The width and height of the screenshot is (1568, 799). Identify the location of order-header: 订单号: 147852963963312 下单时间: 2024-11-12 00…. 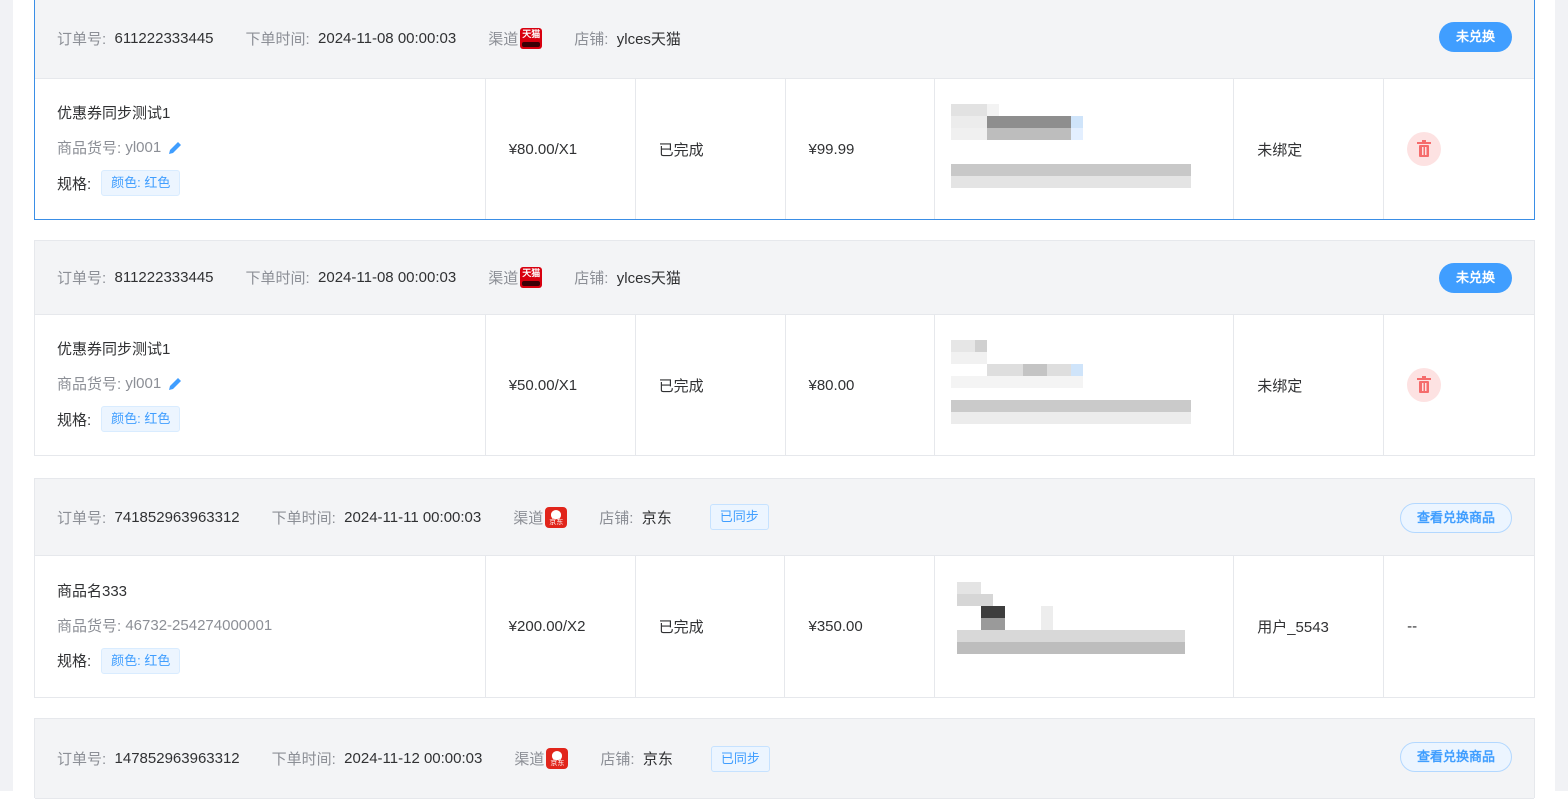
(784, 759).